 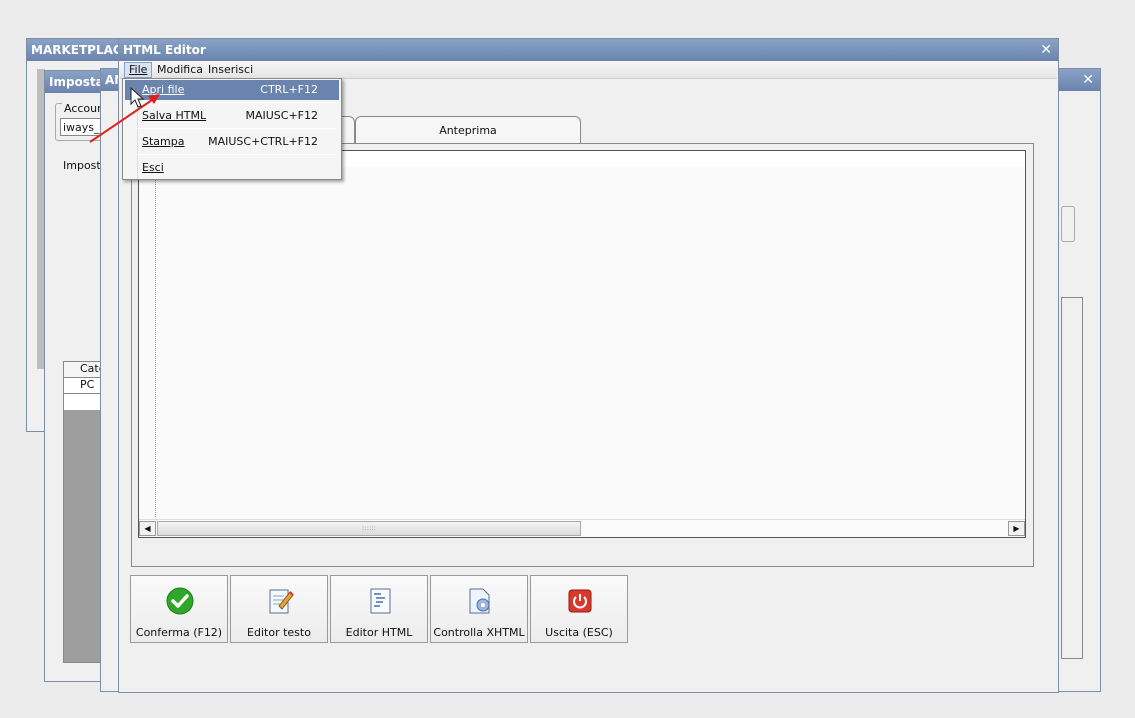 I want to click on annotation-overlay, so click(x=124, y=114).